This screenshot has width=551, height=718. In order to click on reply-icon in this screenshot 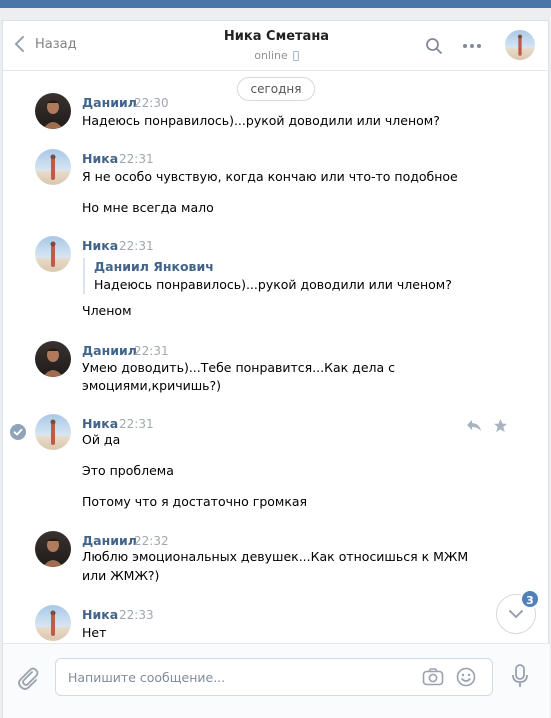, I will do `click(474, 425)`.